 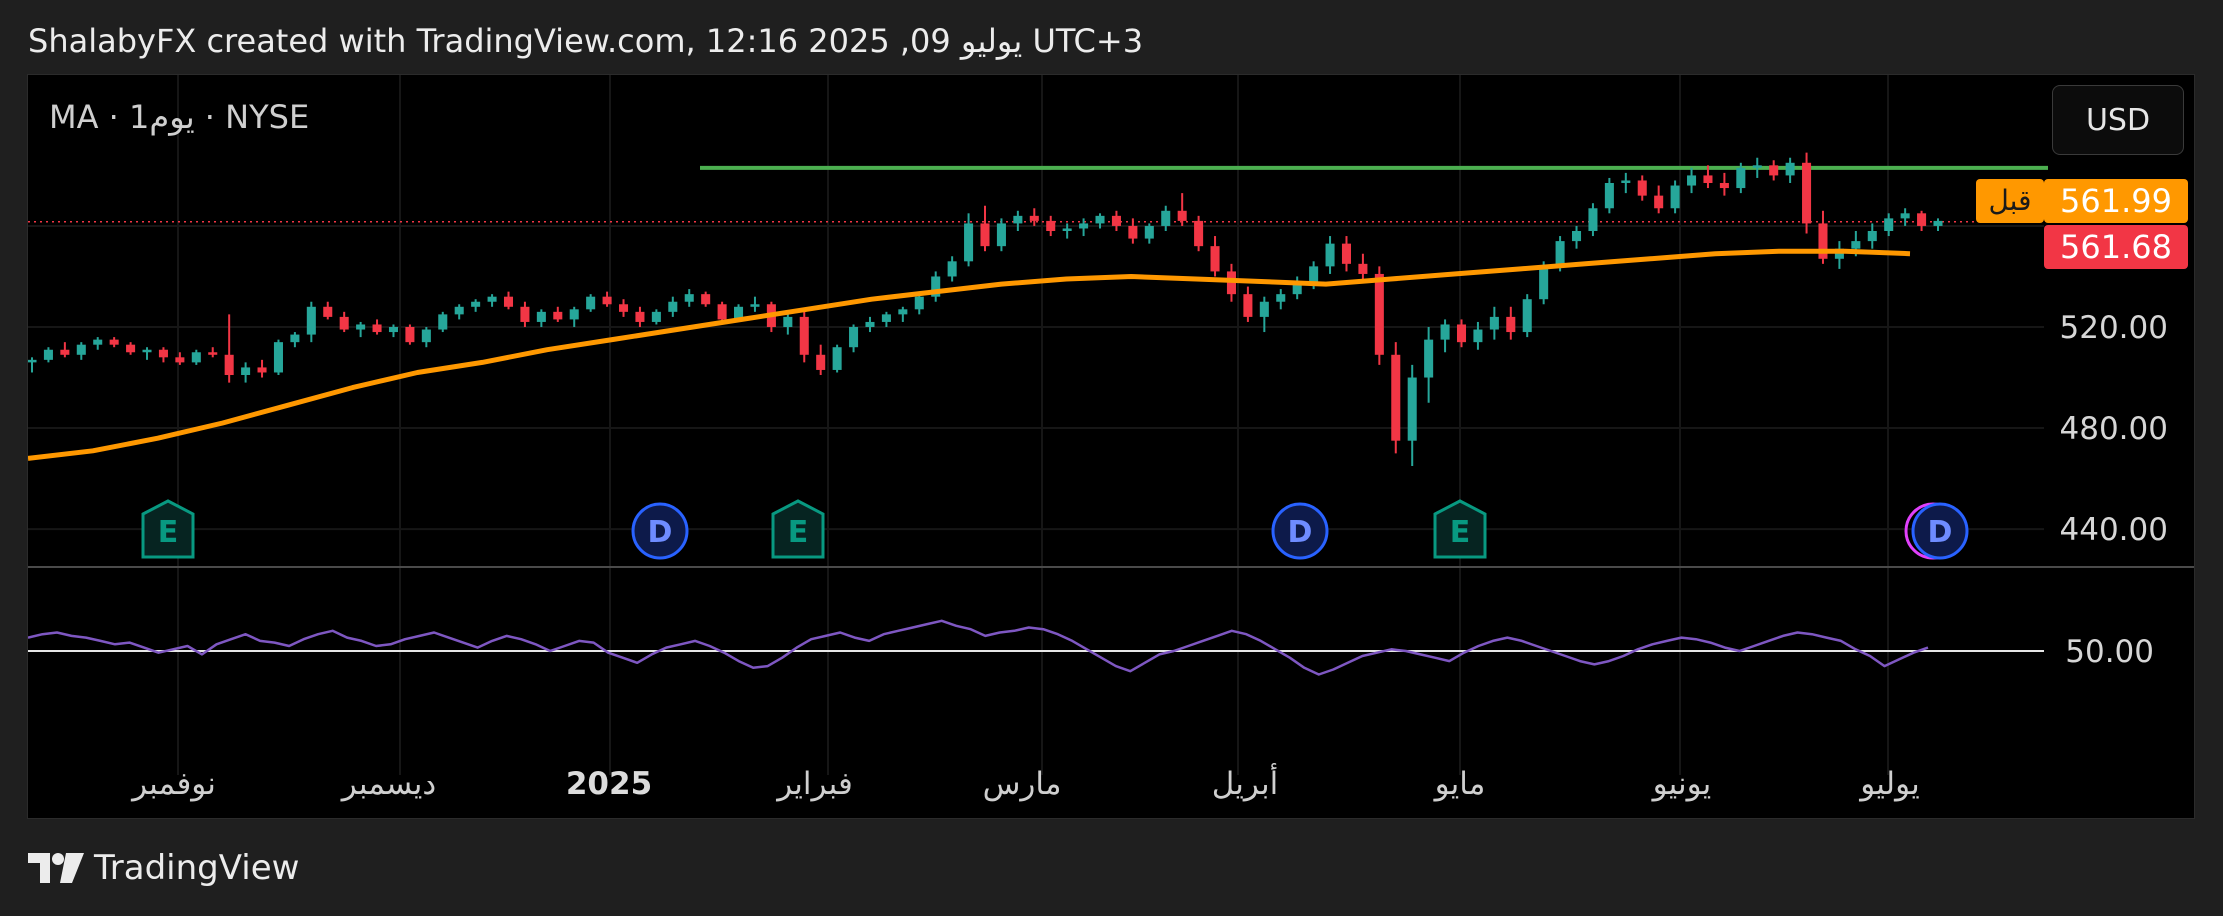 What do you see at coordinates (2010, 201) in the screenshot?
I see `prev-close-label-badge: قبل` at bounding box center [2010, 201].